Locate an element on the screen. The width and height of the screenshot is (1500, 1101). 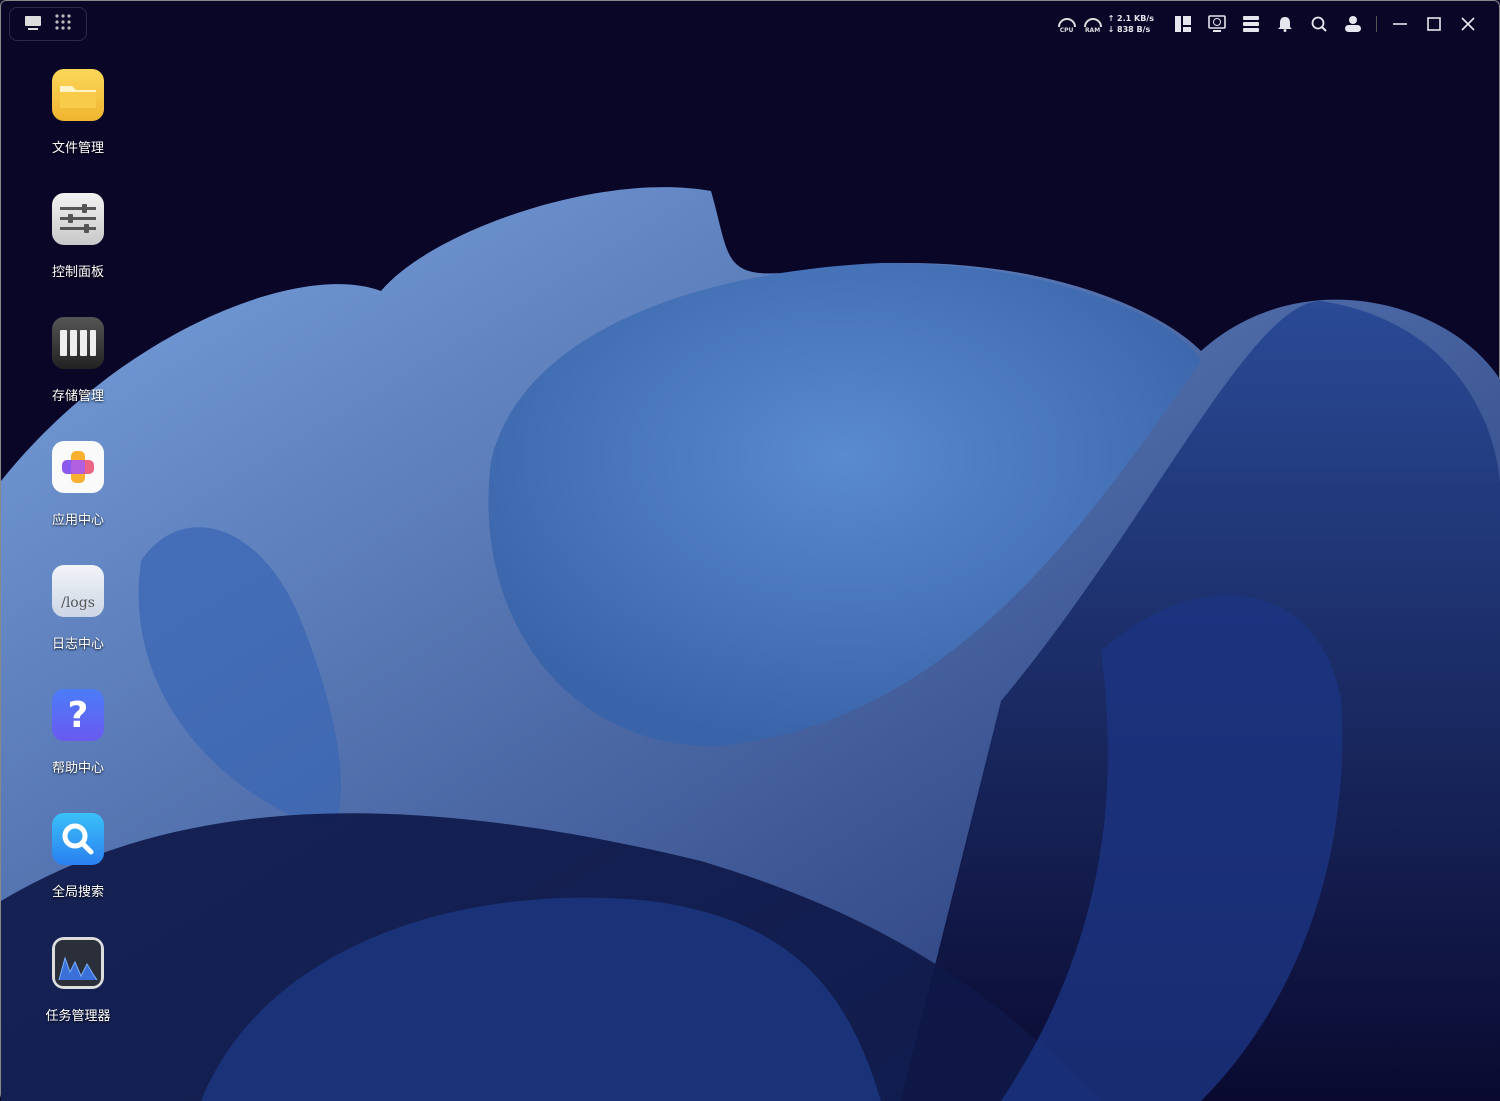
ram-gauge: RAM is located at coordinates (1093, 24).